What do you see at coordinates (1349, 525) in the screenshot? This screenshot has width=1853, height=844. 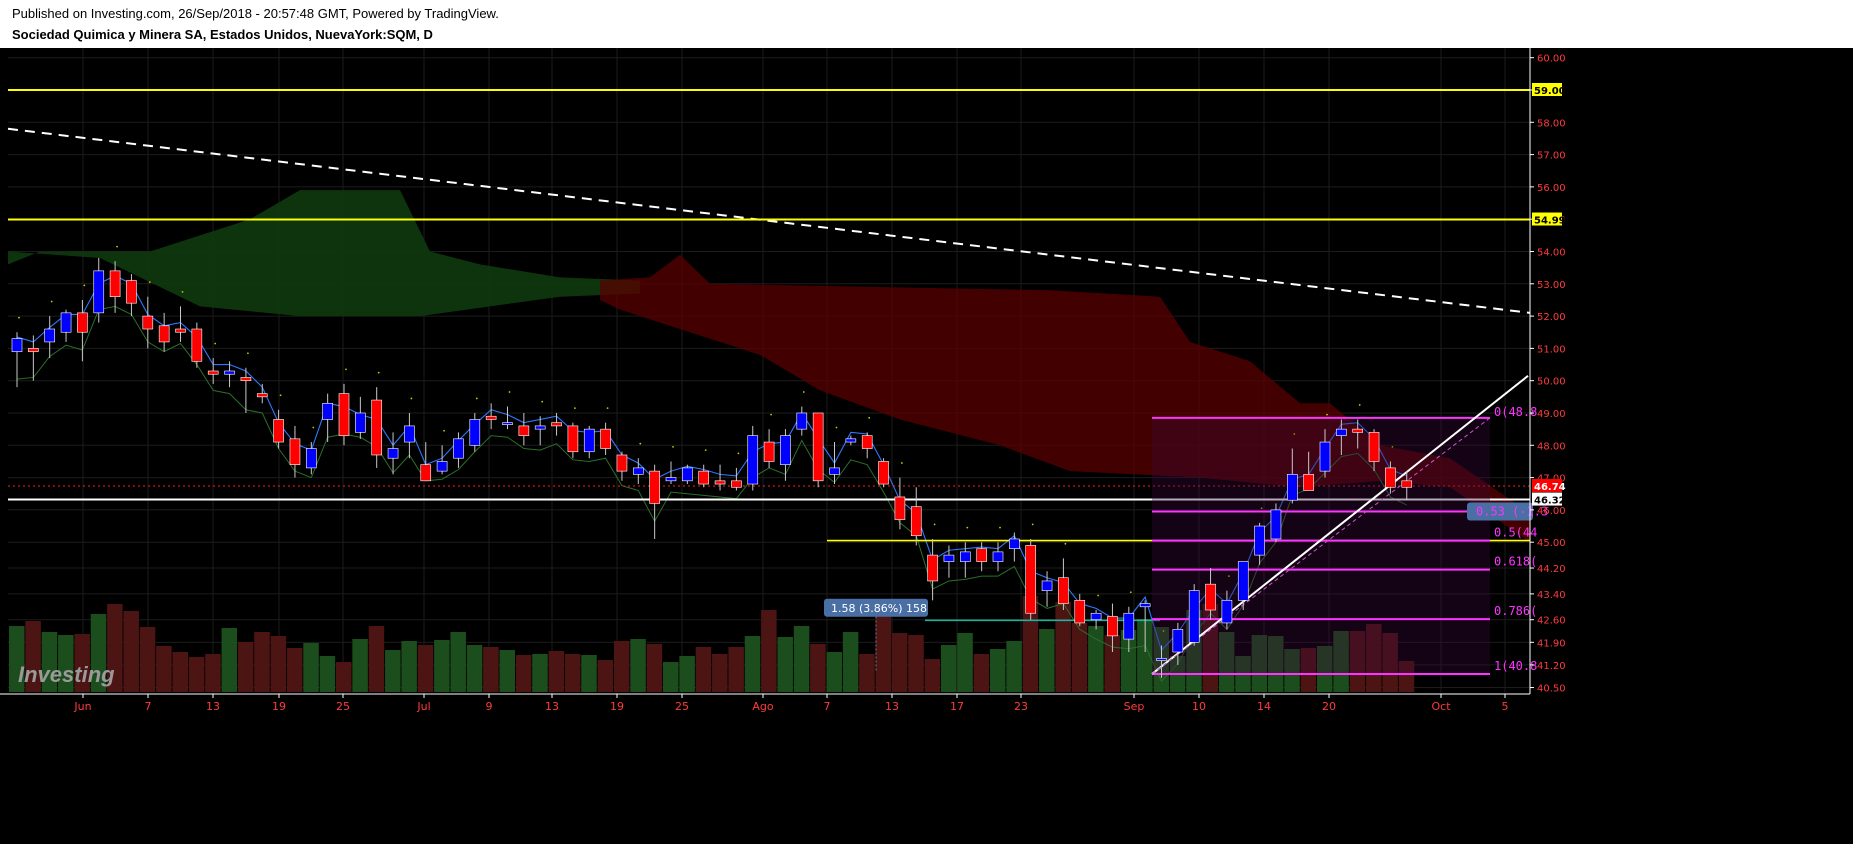 I see `fibonacci-retracement: 0(48.80.53 (-1.30.5(440.618(0.786(1(40.8` at bounding box center [1349, 525].